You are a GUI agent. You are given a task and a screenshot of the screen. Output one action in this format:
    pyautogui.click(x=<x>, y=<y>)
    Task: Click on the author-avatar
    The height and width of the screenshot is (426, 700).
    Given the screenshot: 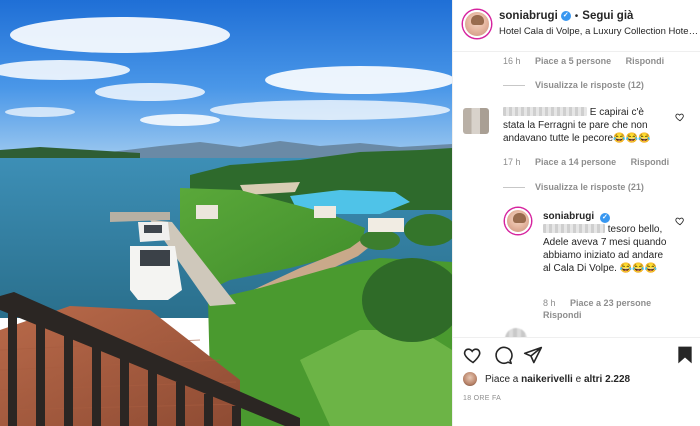 What is the action you would take?
    pyautogui.click(x=477, y=24)
    